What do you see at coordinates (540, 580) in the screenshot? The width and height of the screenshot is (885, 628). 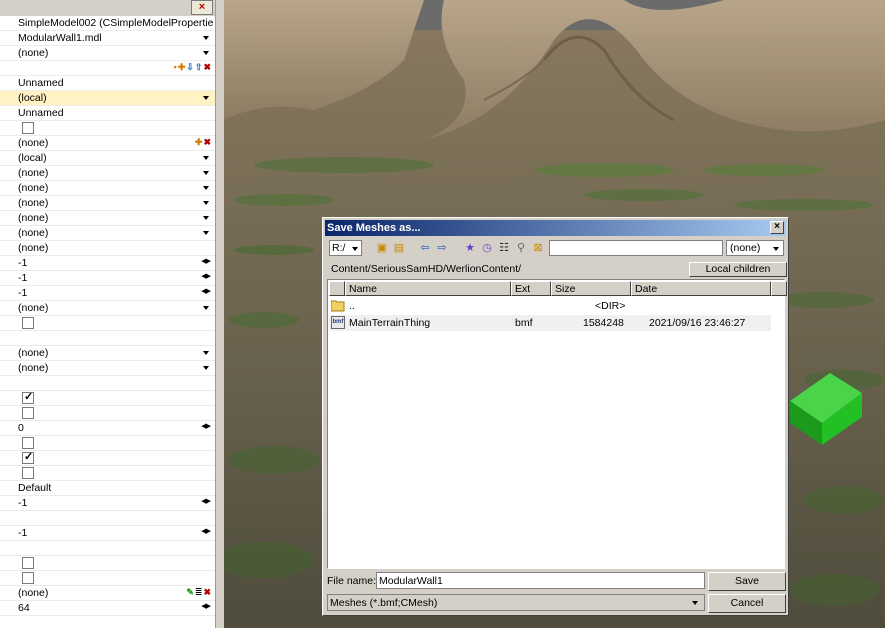 I see `file-name-input: ModularWall1` at bounding box center [540, 580].